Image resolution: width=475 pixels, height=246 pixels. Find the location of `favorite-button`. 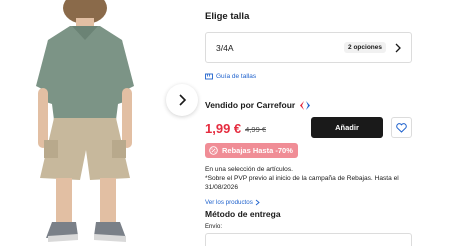

favorite-button is located at coordinates (401, 127).